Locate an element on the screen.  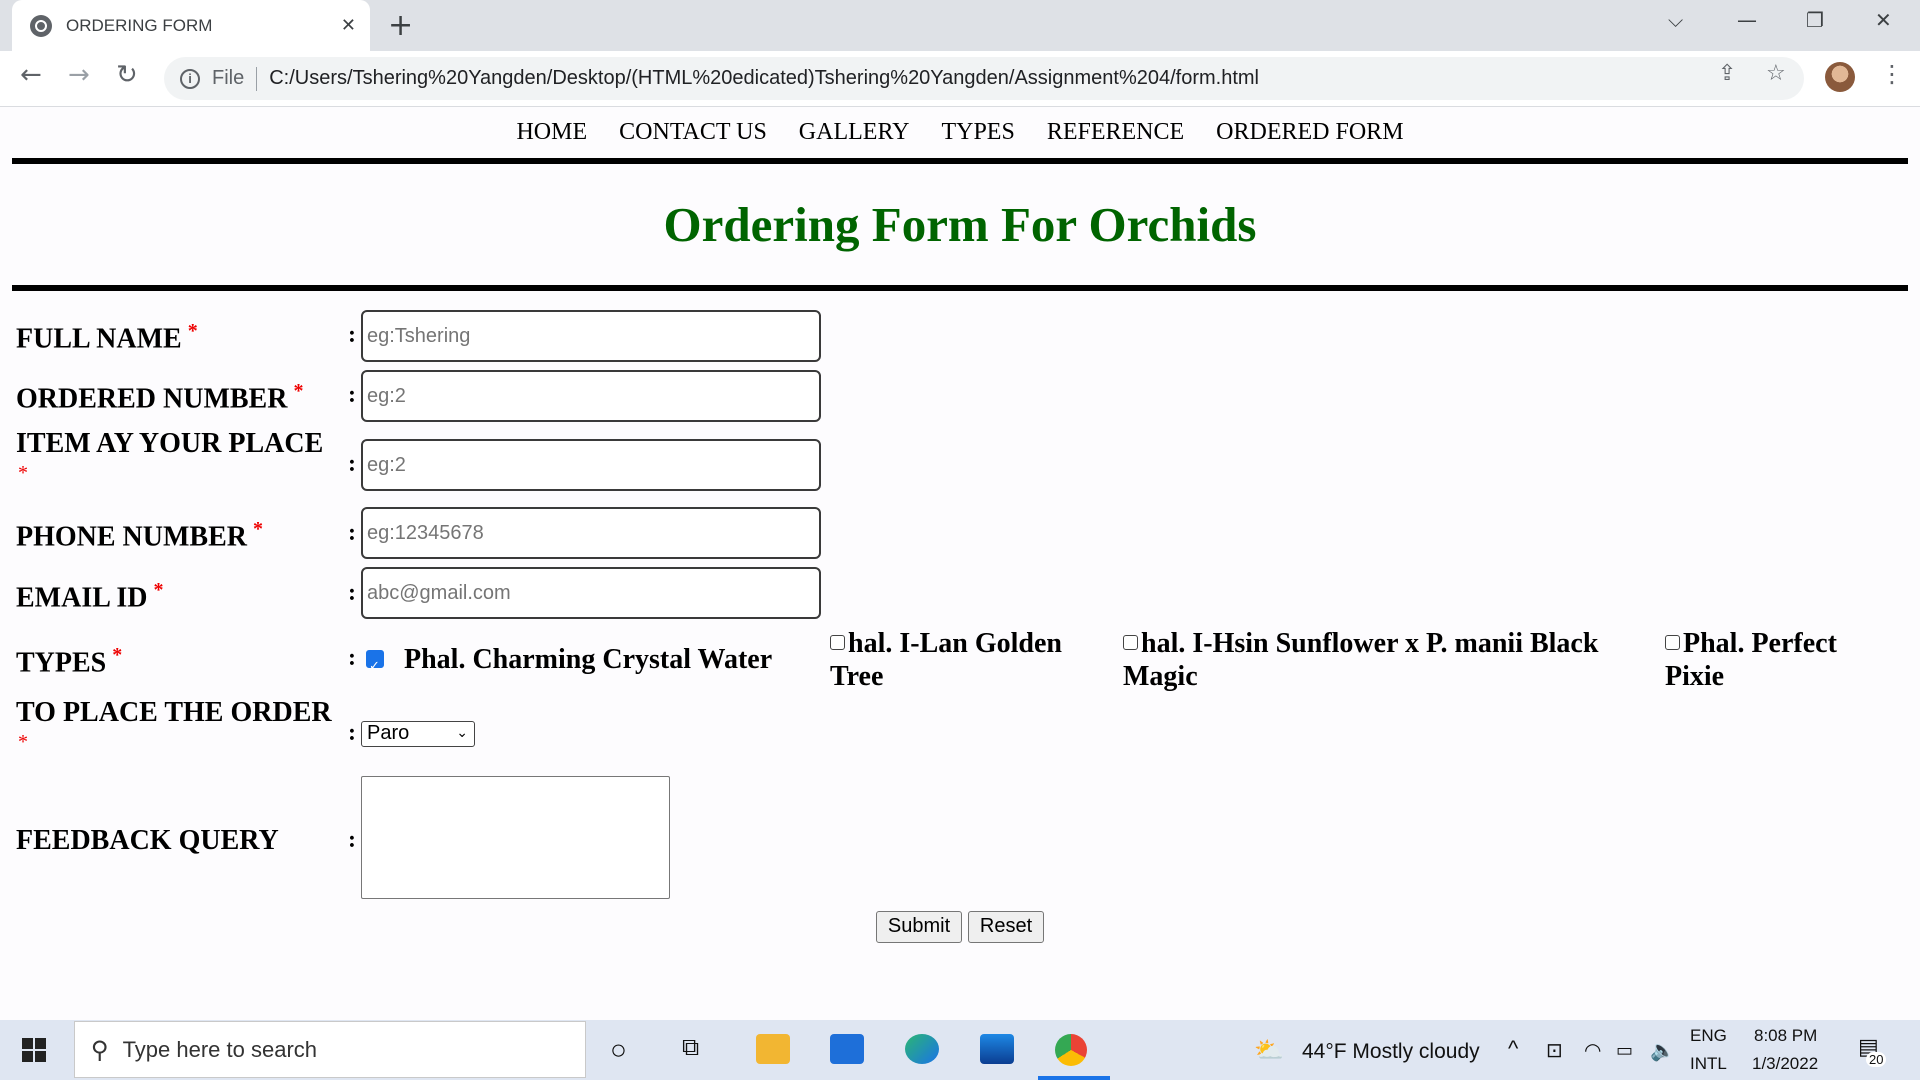
full-name-label: FULL NAME * is located at coordinates (107, 337).